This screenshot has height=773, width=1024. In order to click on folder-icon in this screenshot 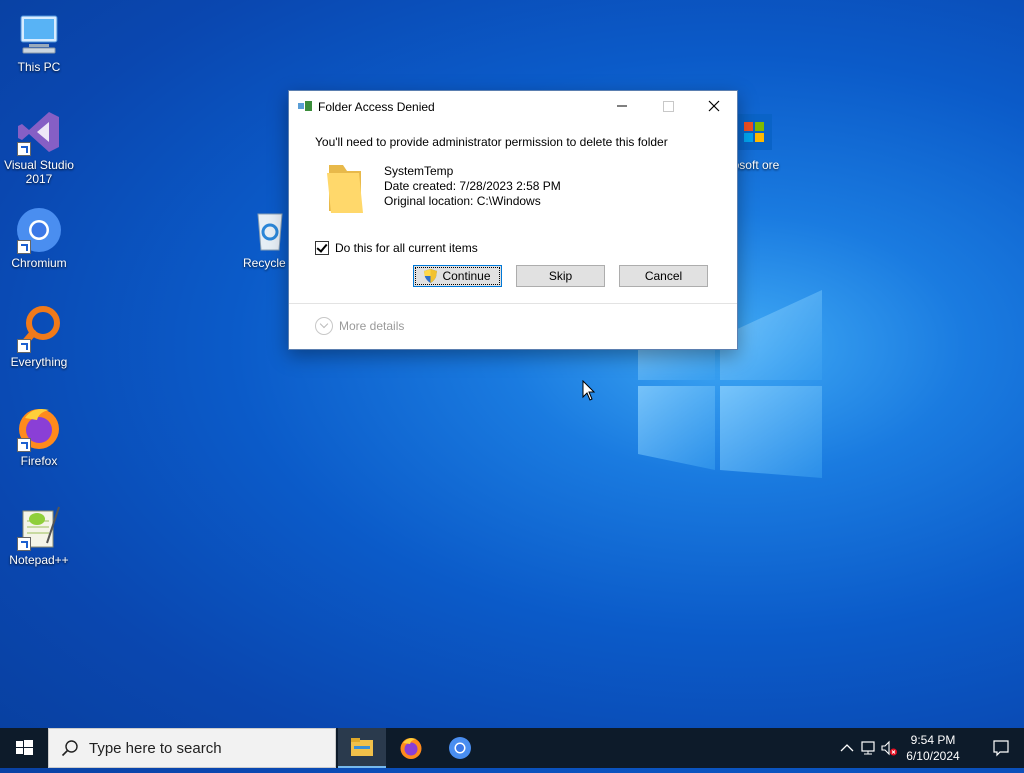, I will do `click(345, 189)`.